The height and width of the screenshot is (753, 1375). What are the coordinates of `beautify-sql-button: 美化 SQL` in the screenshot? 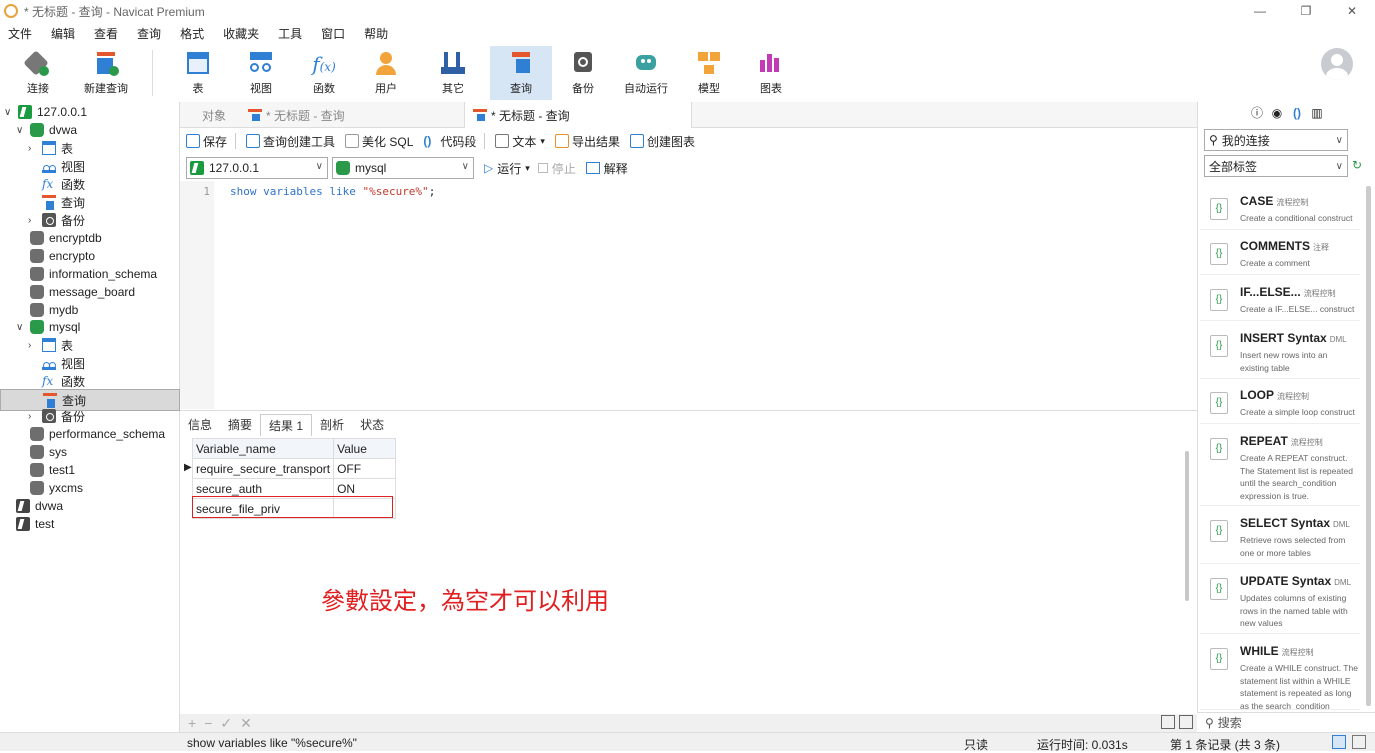 It's located at (379, 141).